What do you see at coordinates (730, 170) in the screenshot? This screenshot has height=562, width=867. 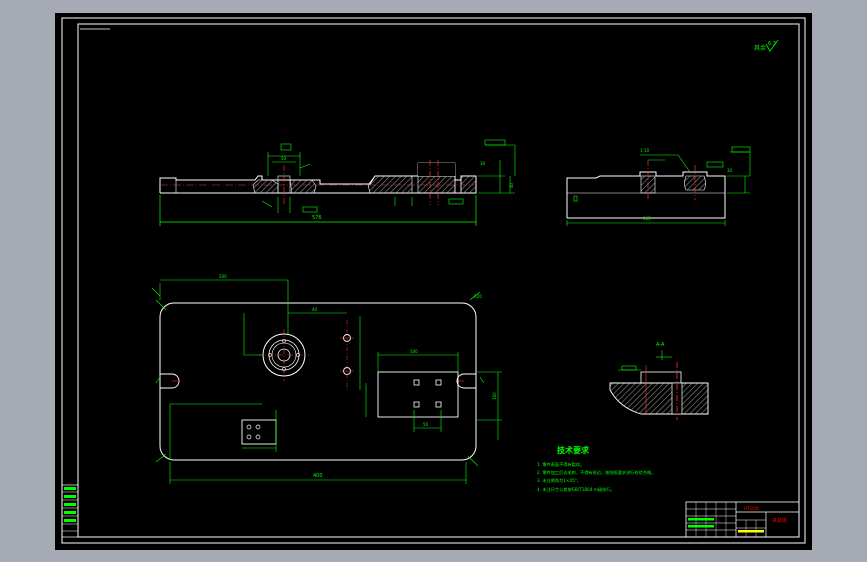 I see `side-height: 30` at bounding box center [730, 170].